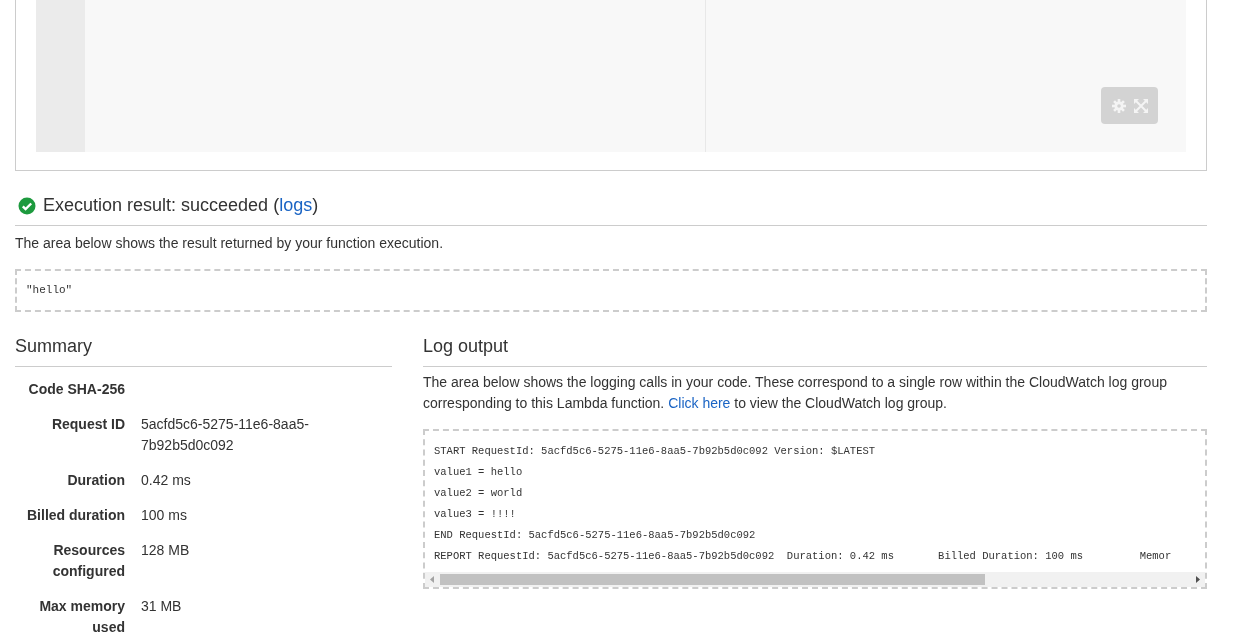 The height and width of the screenshot is (643, 1236). What do you see at coordinates (475, 514) in the screenshot?
I see `log-line: value3 = !!!!` at bounding box center [475, 514].